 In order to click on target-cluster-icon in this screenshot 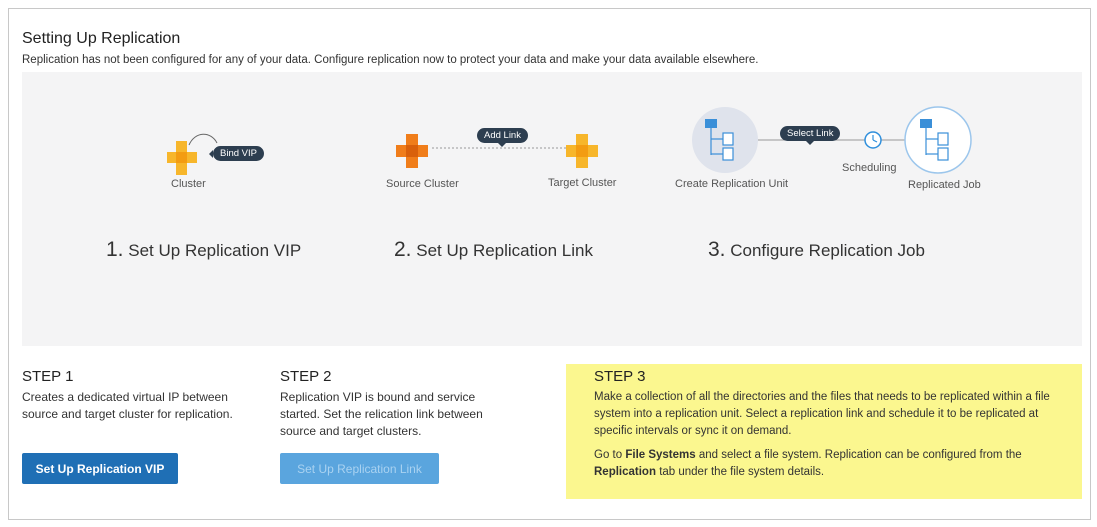, I will do `click(582, 151)`.